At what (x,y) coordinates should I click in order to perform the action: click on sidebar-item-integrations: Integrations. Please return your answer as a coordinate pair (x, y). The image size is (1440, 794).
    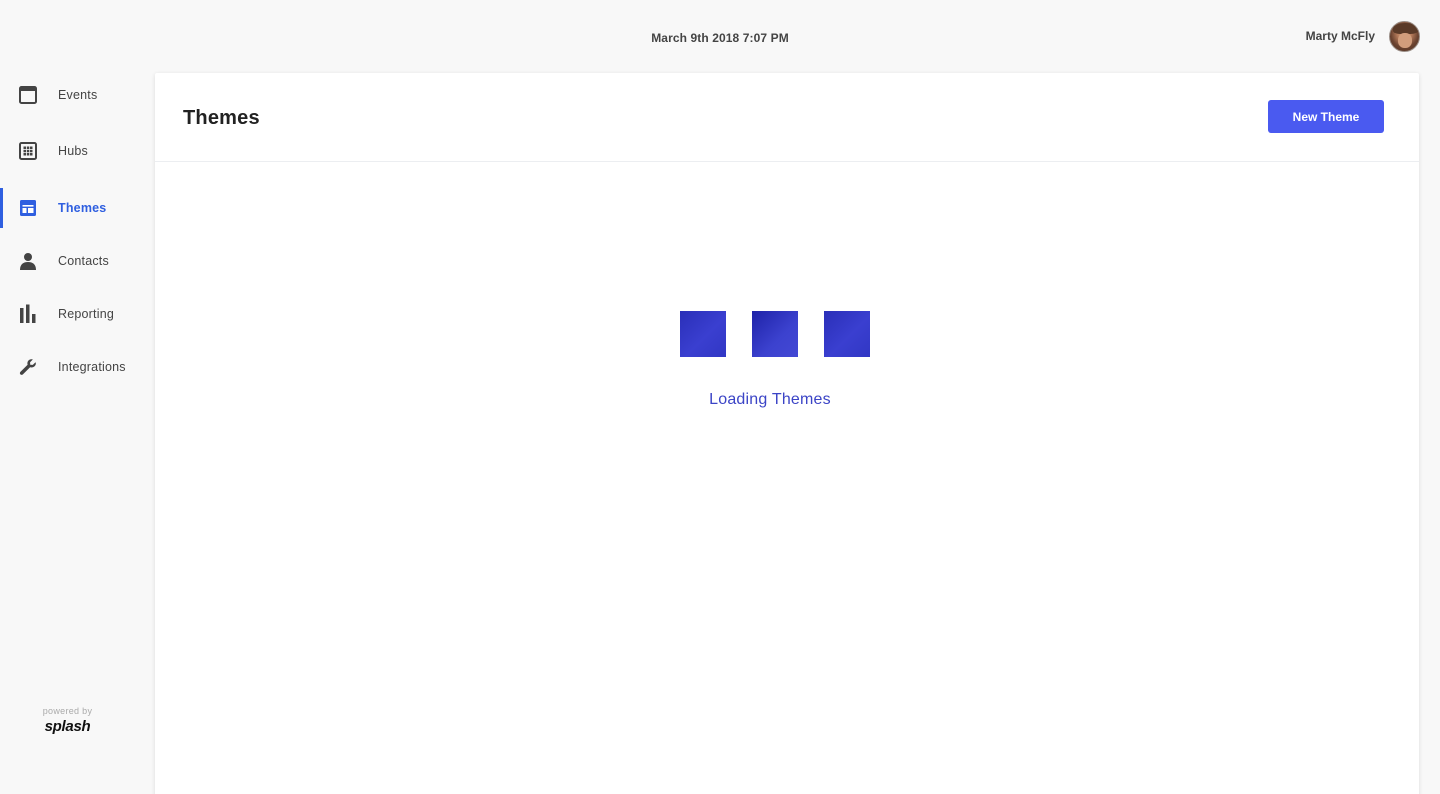
    Looking at the image, I should click on (77, 367).